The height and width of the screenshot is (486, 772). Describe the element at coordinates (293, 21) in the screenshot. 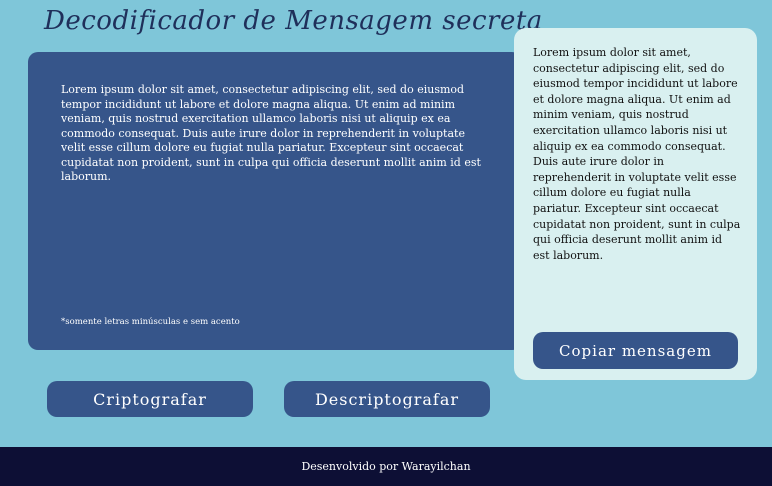

I see `page-title: Decodificador de Mensagem secreta` at that location.